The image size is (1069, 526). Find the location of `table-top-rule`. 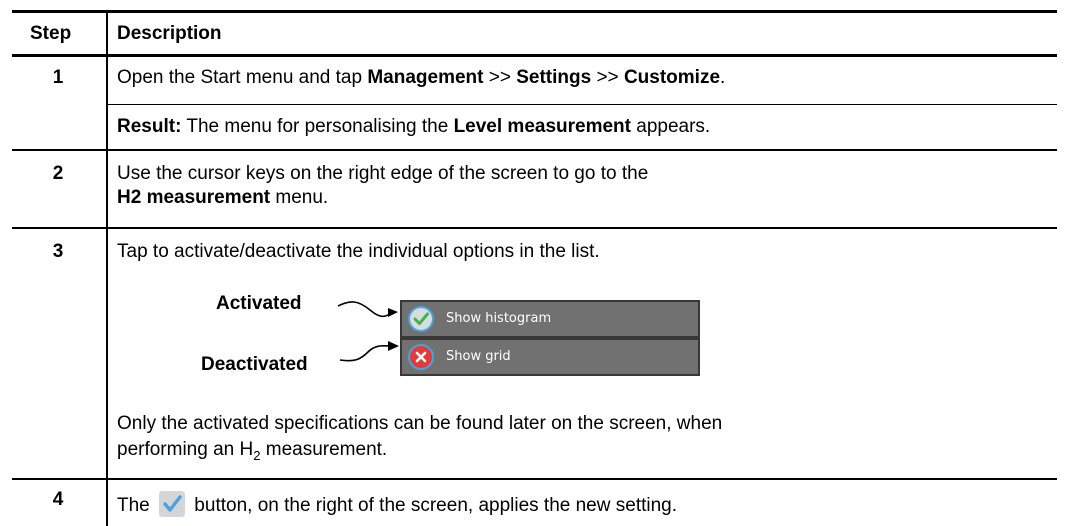

table-top-rule is located at coordinates (534, 11).